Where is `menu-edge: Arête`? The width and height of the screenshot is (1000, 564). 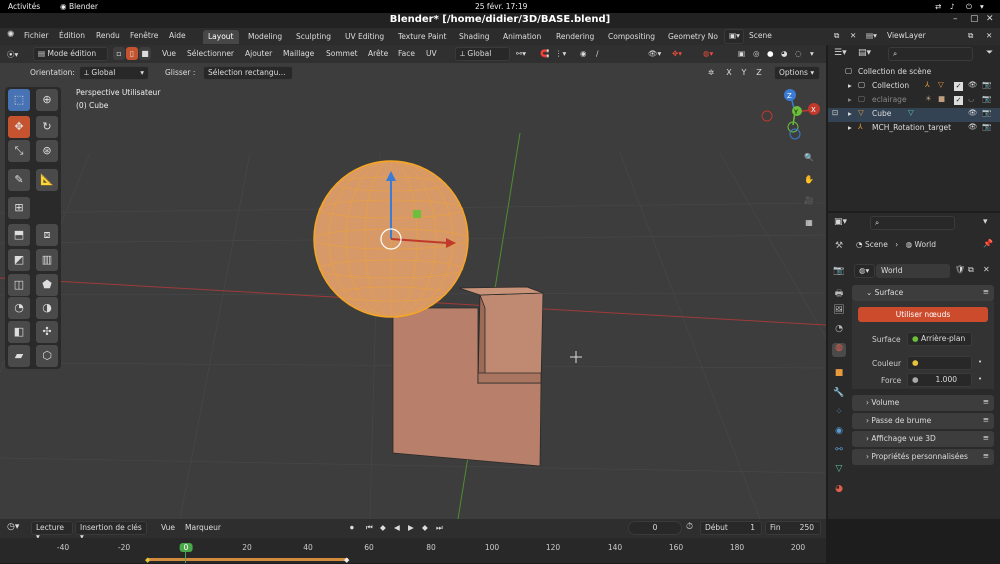
menu-edge: Arête is located at coordinates (378, 53).